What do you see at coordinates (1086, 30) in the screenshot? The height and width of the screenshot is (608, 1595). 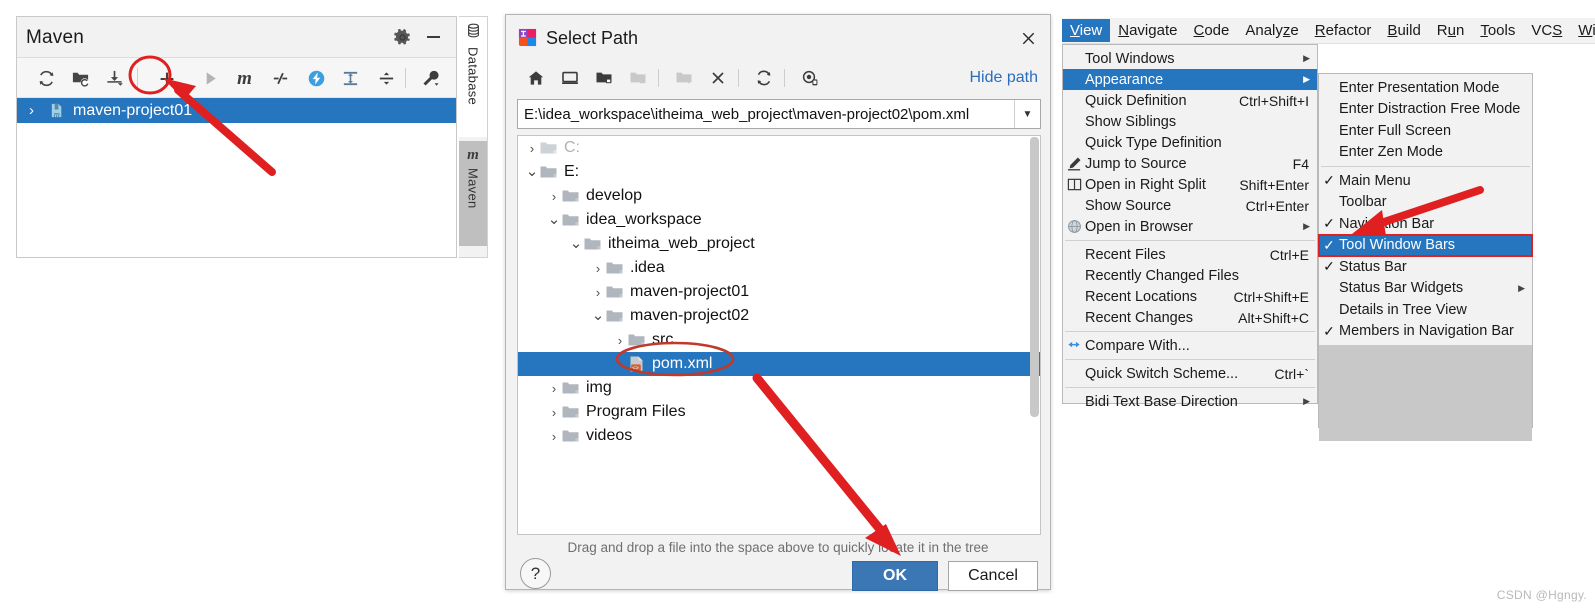 I see `menubar-item-view: View` at bounding box center [1086, 30].